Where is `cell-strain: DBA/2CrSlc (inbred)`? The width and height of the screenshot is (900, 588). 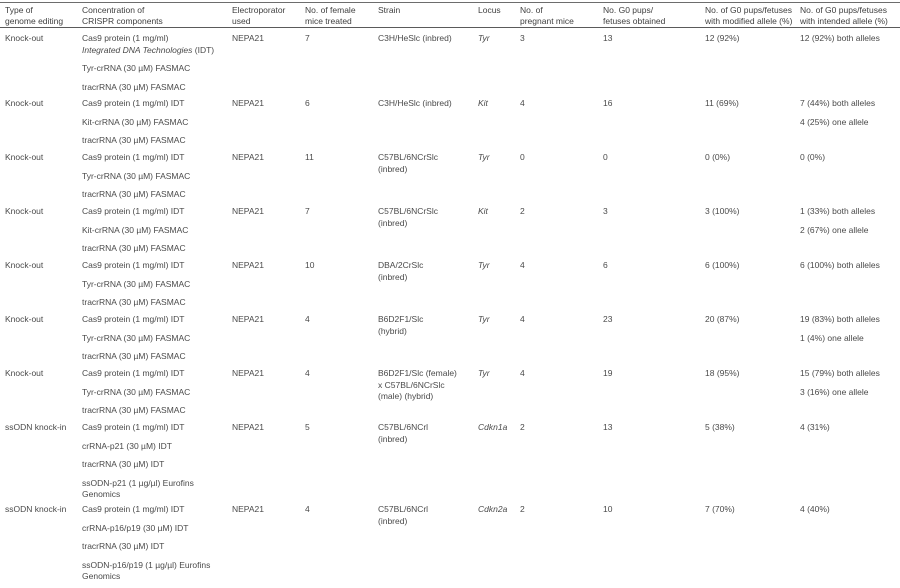
cell-strain: DBA/2CrSlc (inbred) is located at coordinates (401, 271).